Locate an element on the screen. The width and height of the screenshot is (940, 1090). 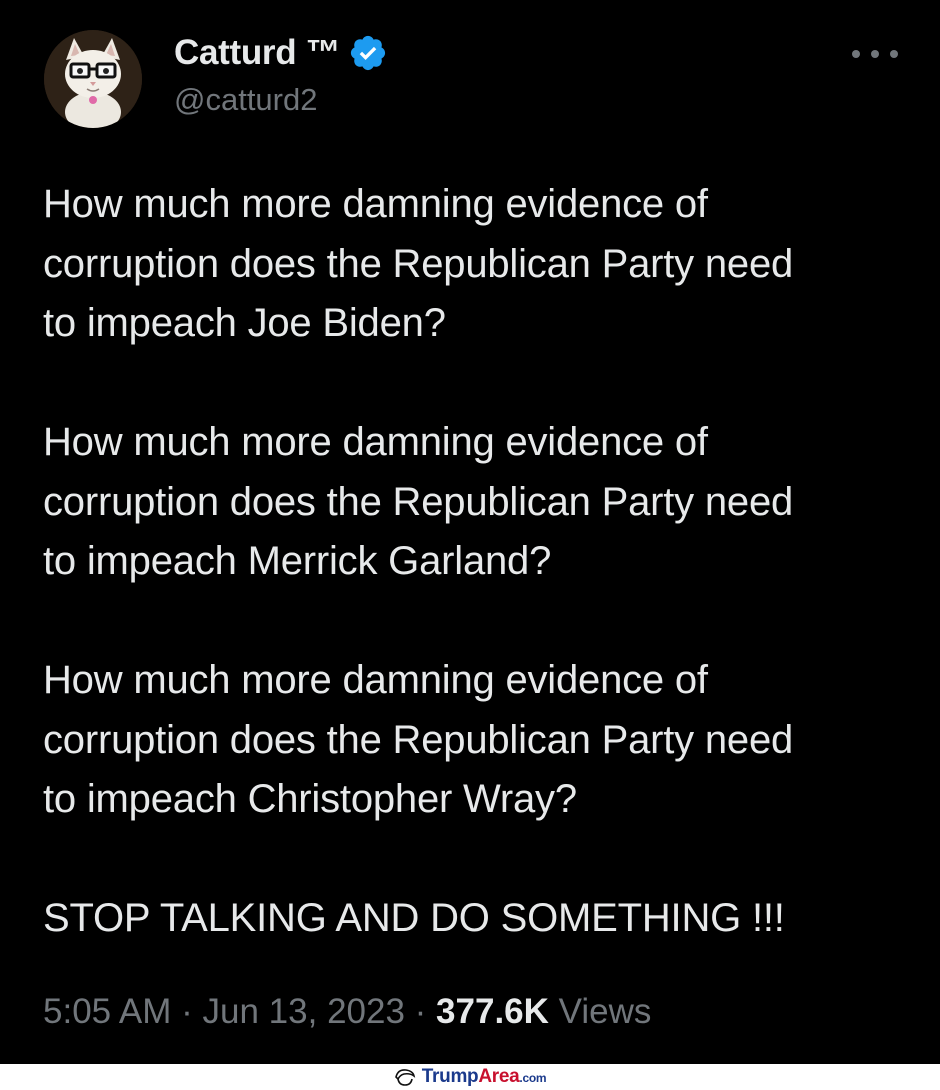
watermark-text: TrumpArea.com is located at coordinates (484, 1077).